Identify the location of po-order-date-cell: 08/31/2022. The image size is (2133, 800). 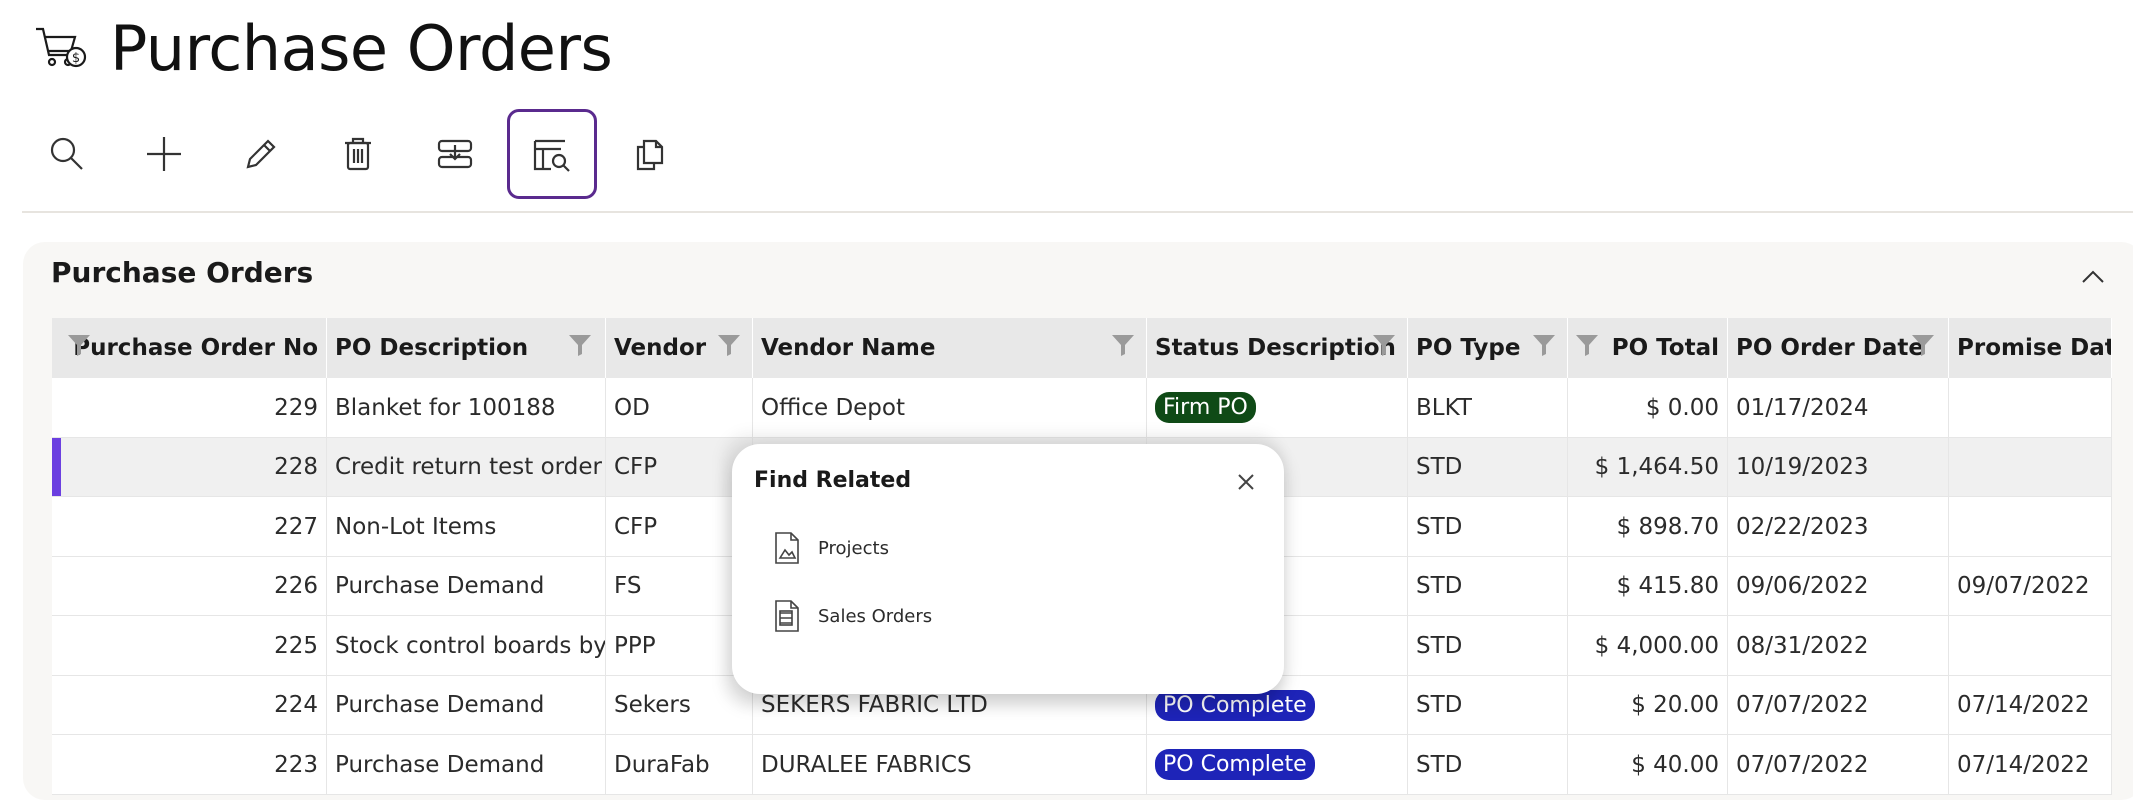
(1838, 646).